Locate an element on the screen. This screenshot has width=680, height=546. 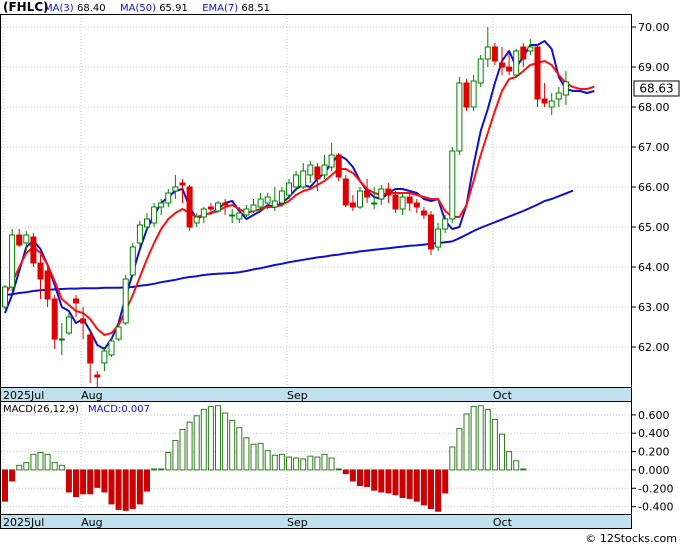
watermark: © 12Stocks.com is located at coordinates (631, 538).